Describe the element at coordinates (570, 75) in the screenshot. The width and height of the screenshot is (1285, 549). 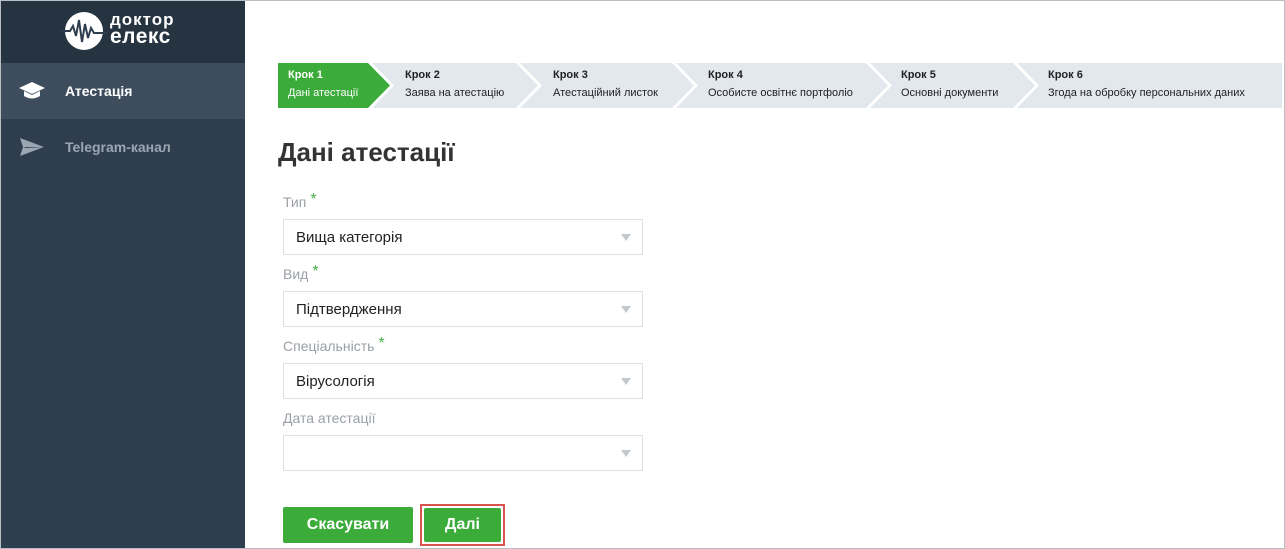
I see `step-number: Крок 3` at that location.